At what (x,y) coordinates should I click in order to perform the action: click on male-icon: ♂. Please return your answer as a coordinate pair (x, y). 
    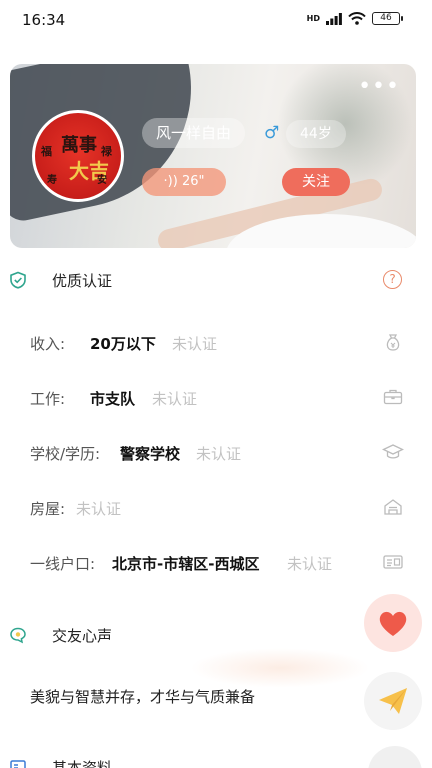
    Looking at the image, I should click on (272, 133).